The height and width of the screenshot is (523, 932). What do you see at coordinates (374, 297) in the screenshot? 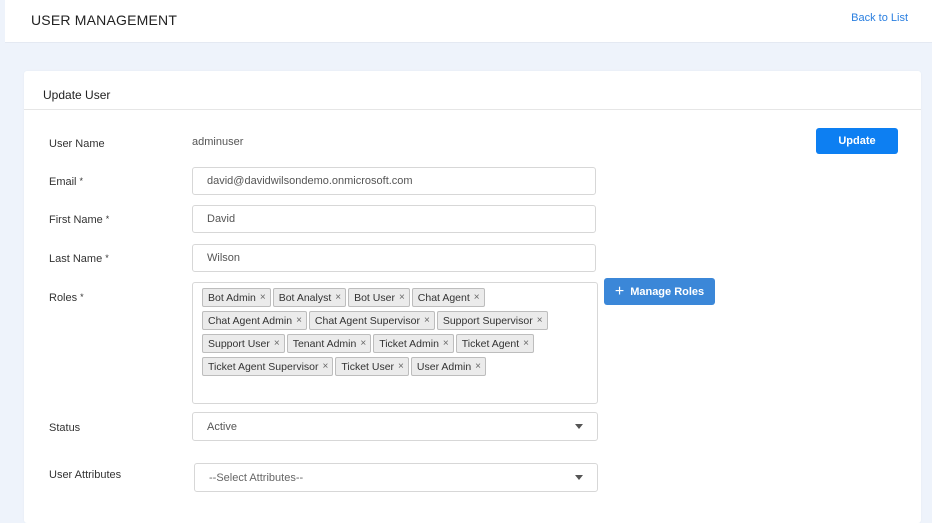
I see `role-chip-label: Bot User` at bounding box center [374, 297].